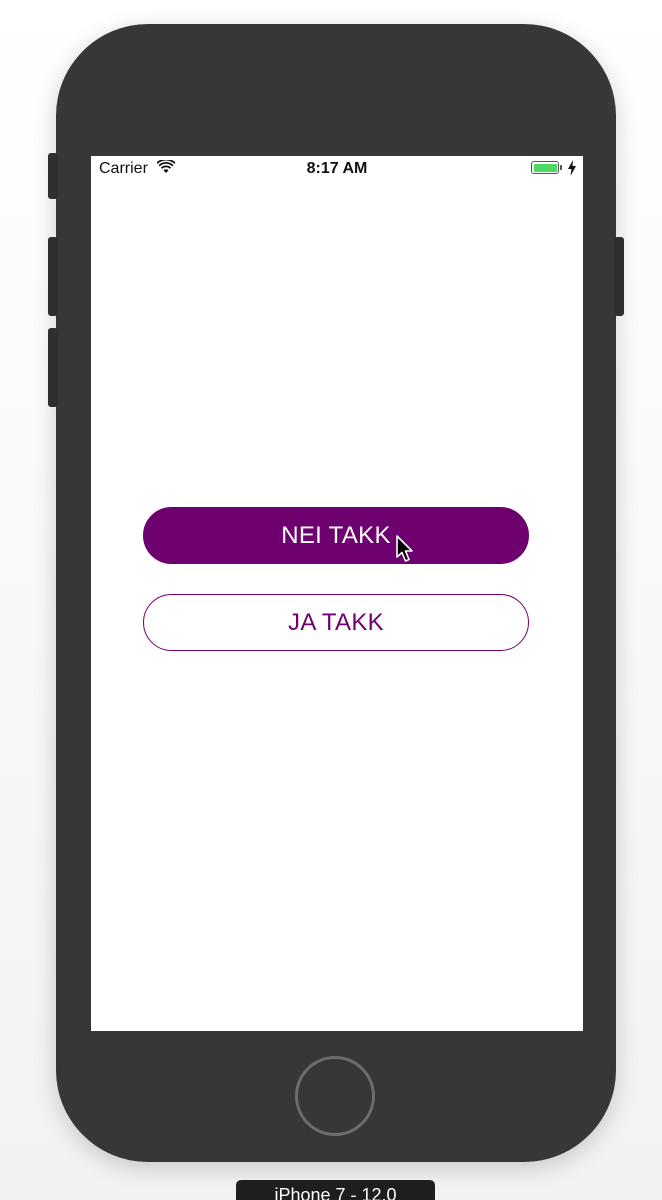 The width and height of the screenshot is (662, 1200). I want to click on battery-cap, so click(561, 167).